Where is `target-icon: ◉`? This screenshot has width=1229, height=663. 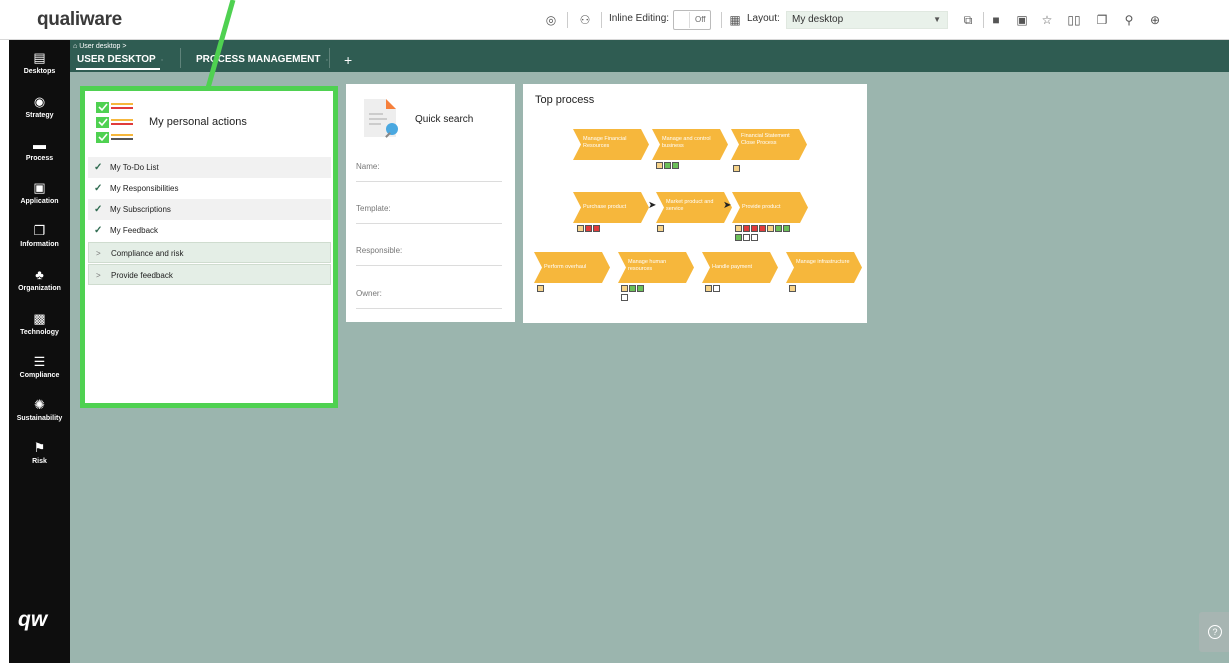
target-icon: ◉ is located at coordinates (39, 101).